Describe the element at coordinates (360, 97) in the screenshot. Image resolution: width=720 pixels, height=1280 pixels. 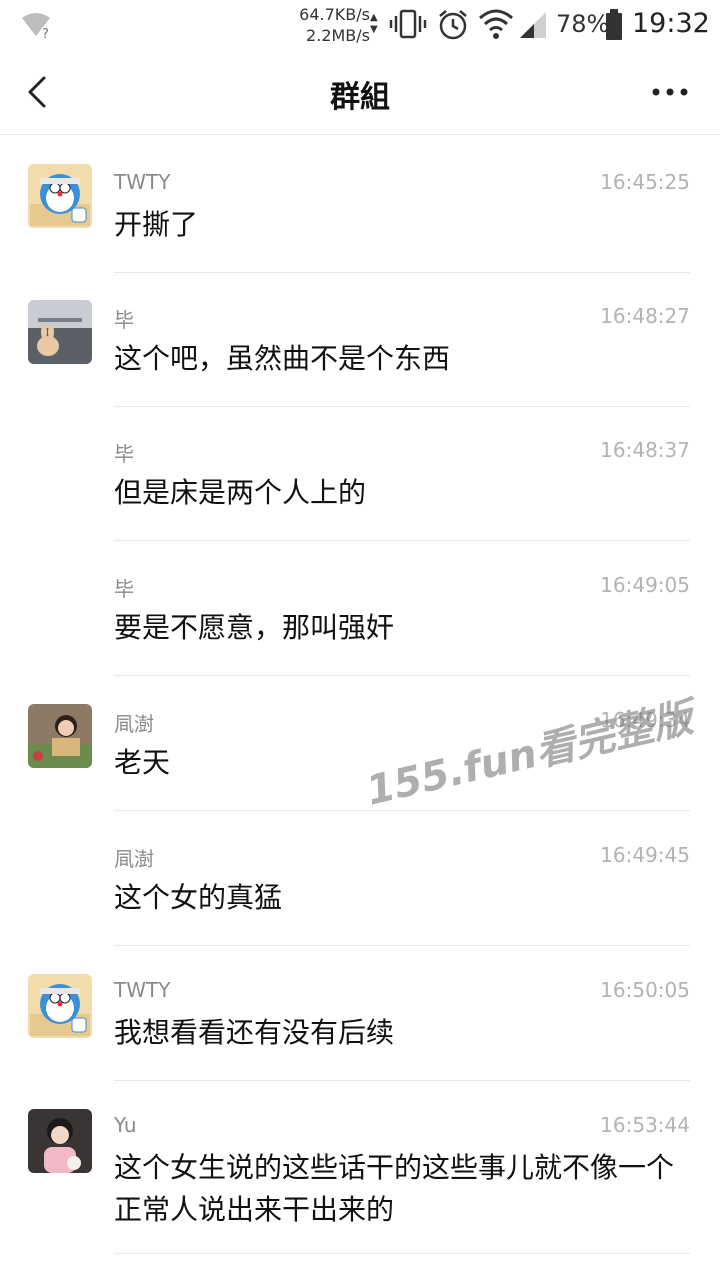
I see `page-title: 群組` at that location.